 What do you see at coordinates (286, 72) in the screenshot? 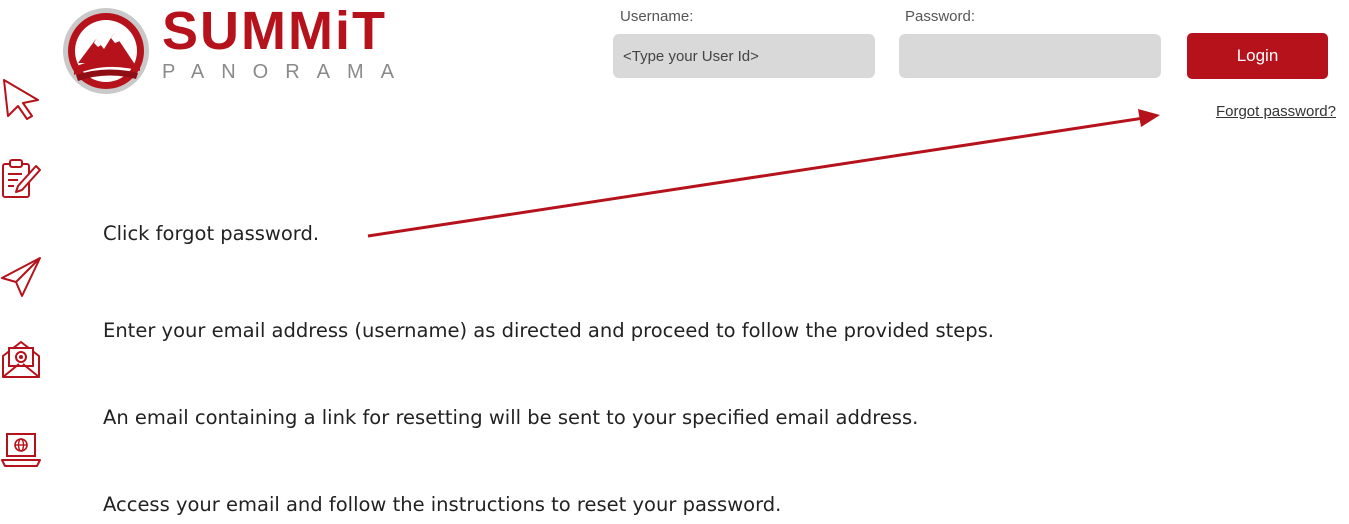
I see `brand-tagline: PANORAMA` at bounding box center [286, 72].